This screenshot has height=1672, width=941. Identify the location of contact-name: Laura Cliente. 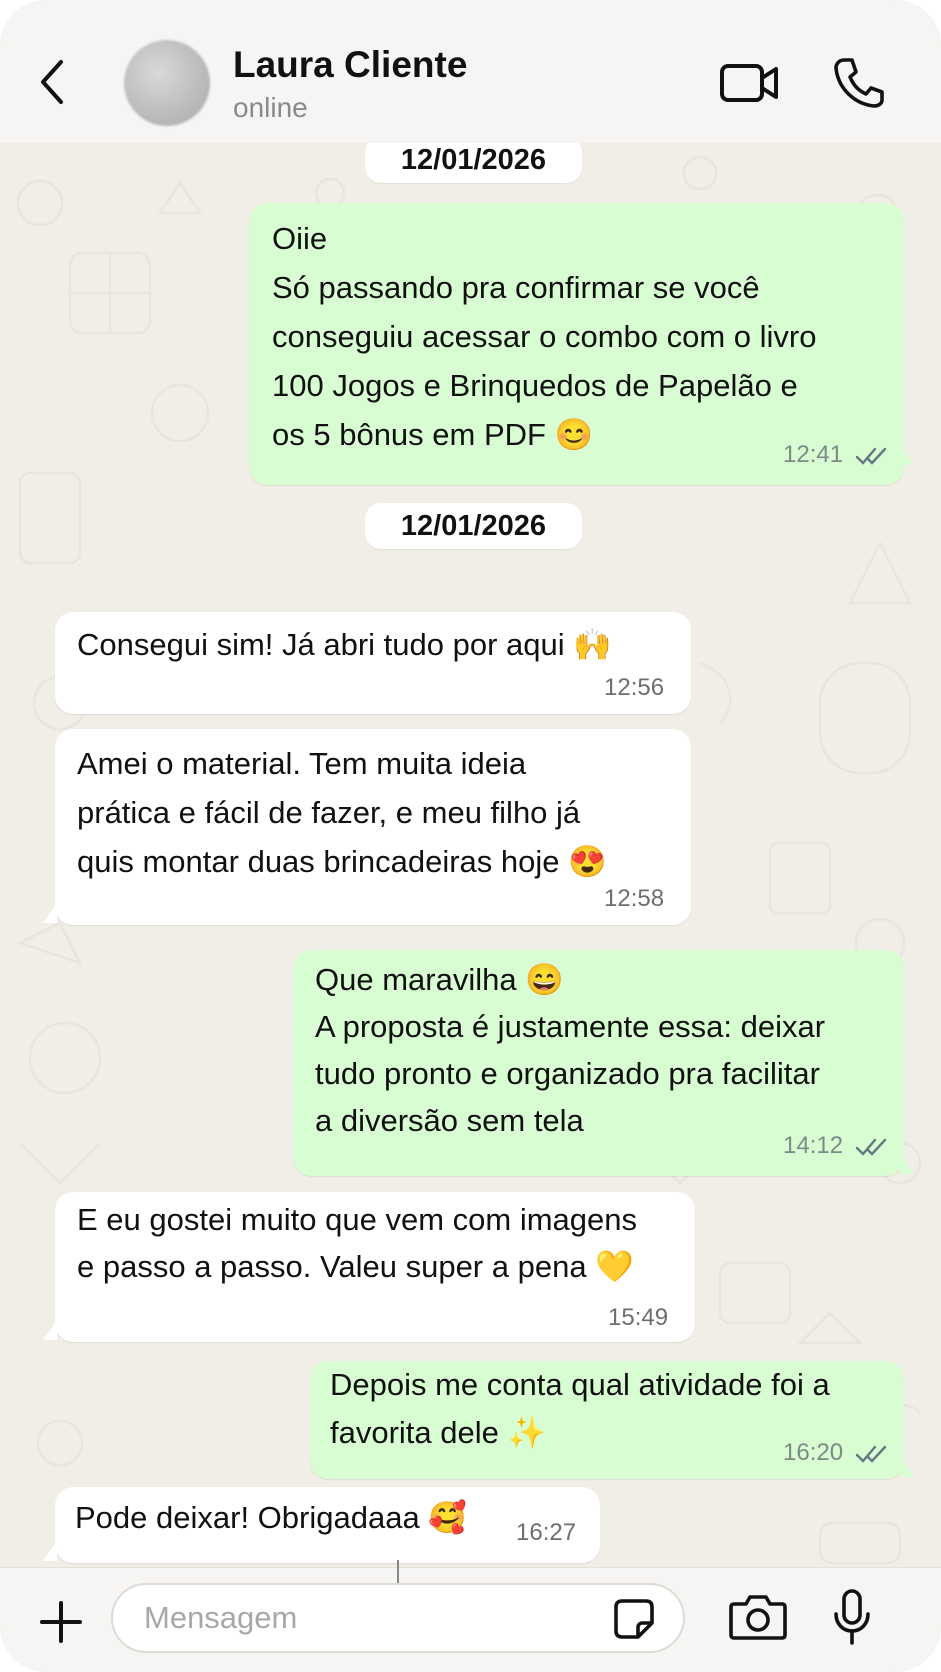
(350, 65).